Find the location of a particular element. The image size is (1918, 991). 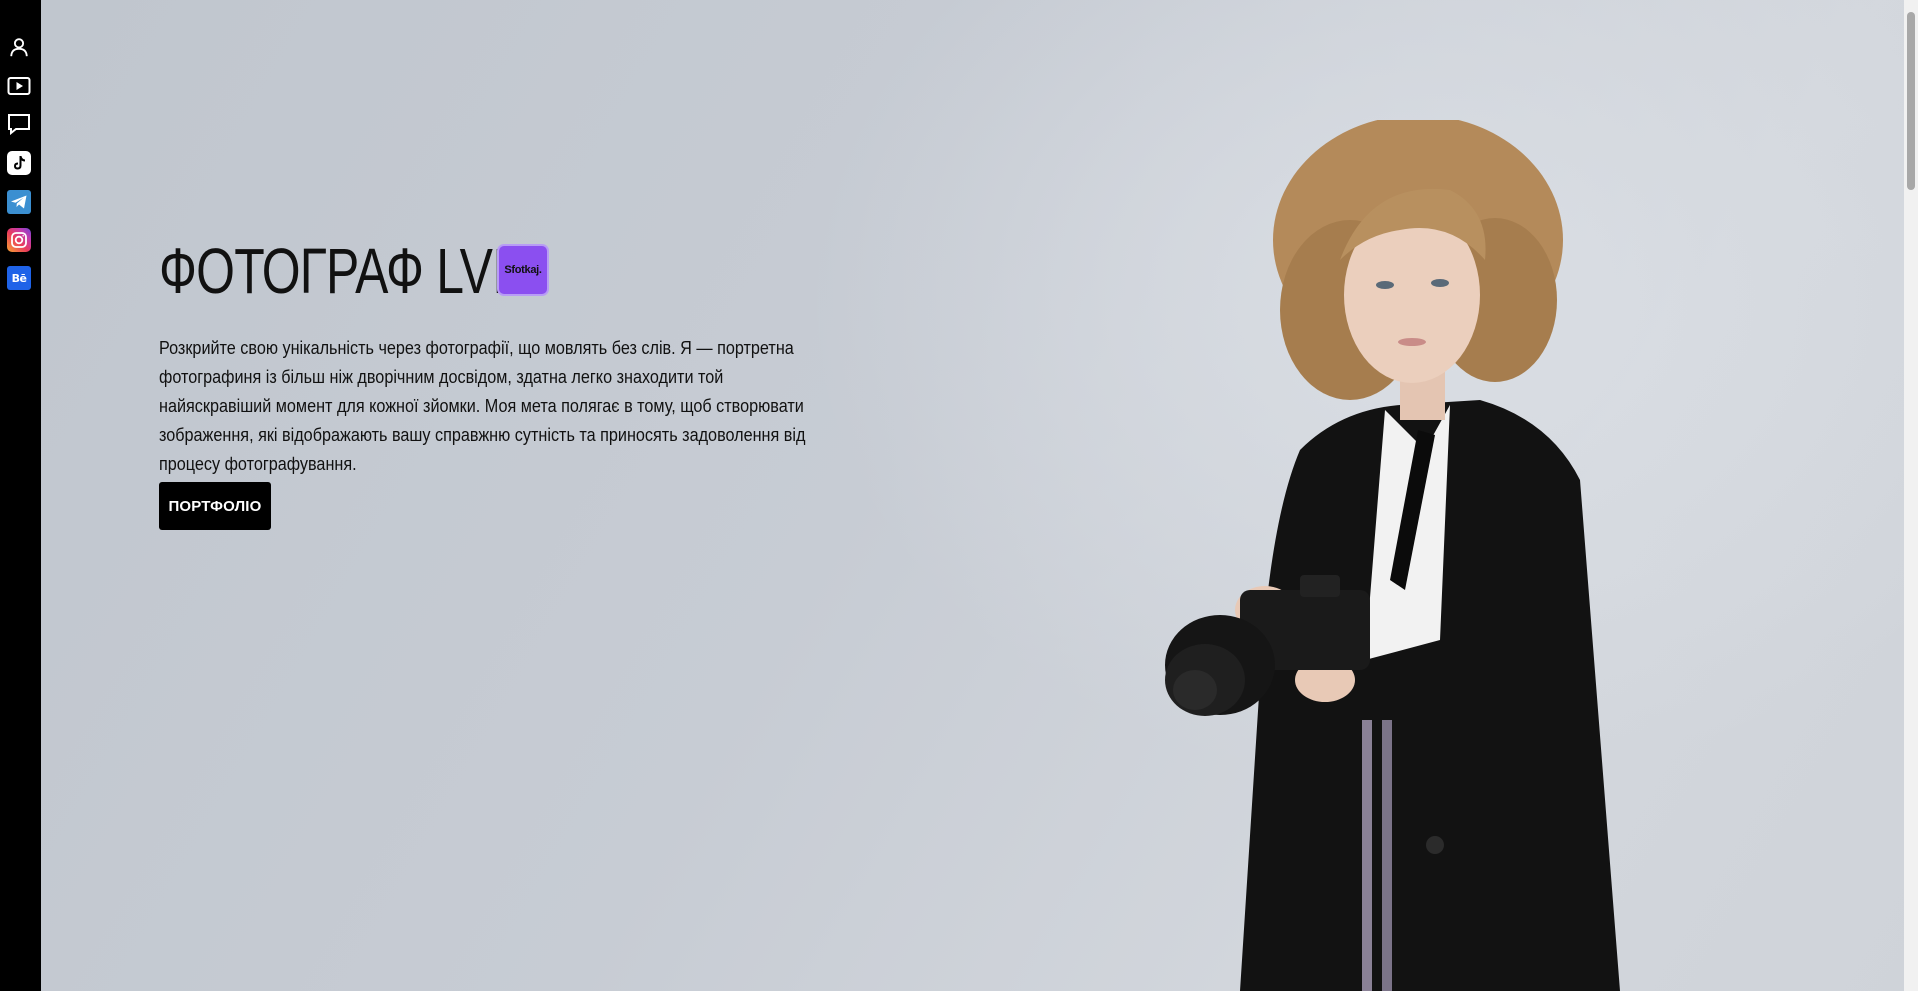

scrollbar-thumb is located at coordinates (1911, 101).